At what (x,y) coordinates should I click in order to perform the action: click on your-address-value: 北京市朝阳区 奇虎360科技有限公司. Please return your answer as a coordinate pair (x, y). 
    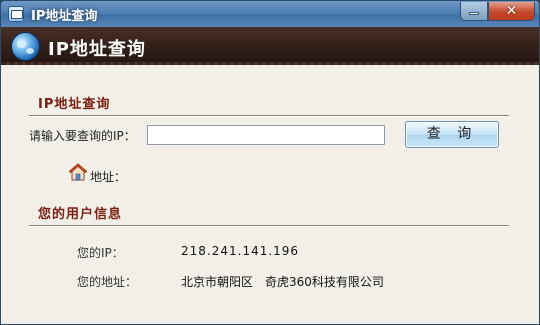
    Looking at the image, I should click on (282, 281).